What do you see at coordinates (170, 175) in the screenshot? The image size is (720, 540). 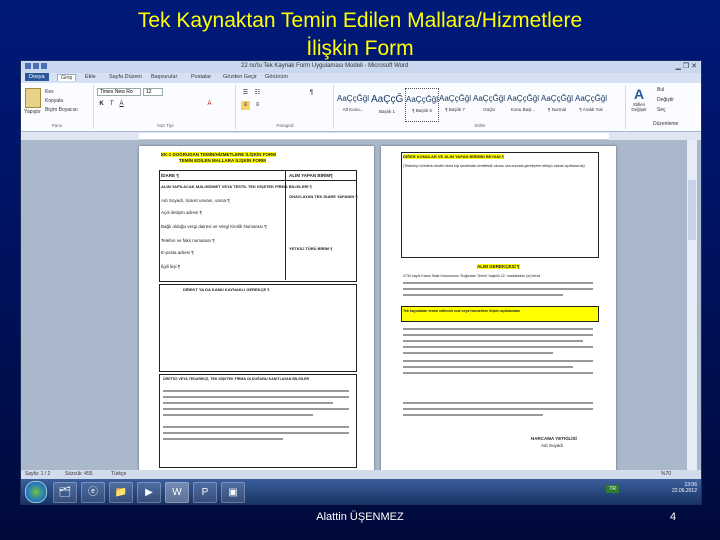 I see `idare-label: İDARE ¶` at bounding box center [170, 175].